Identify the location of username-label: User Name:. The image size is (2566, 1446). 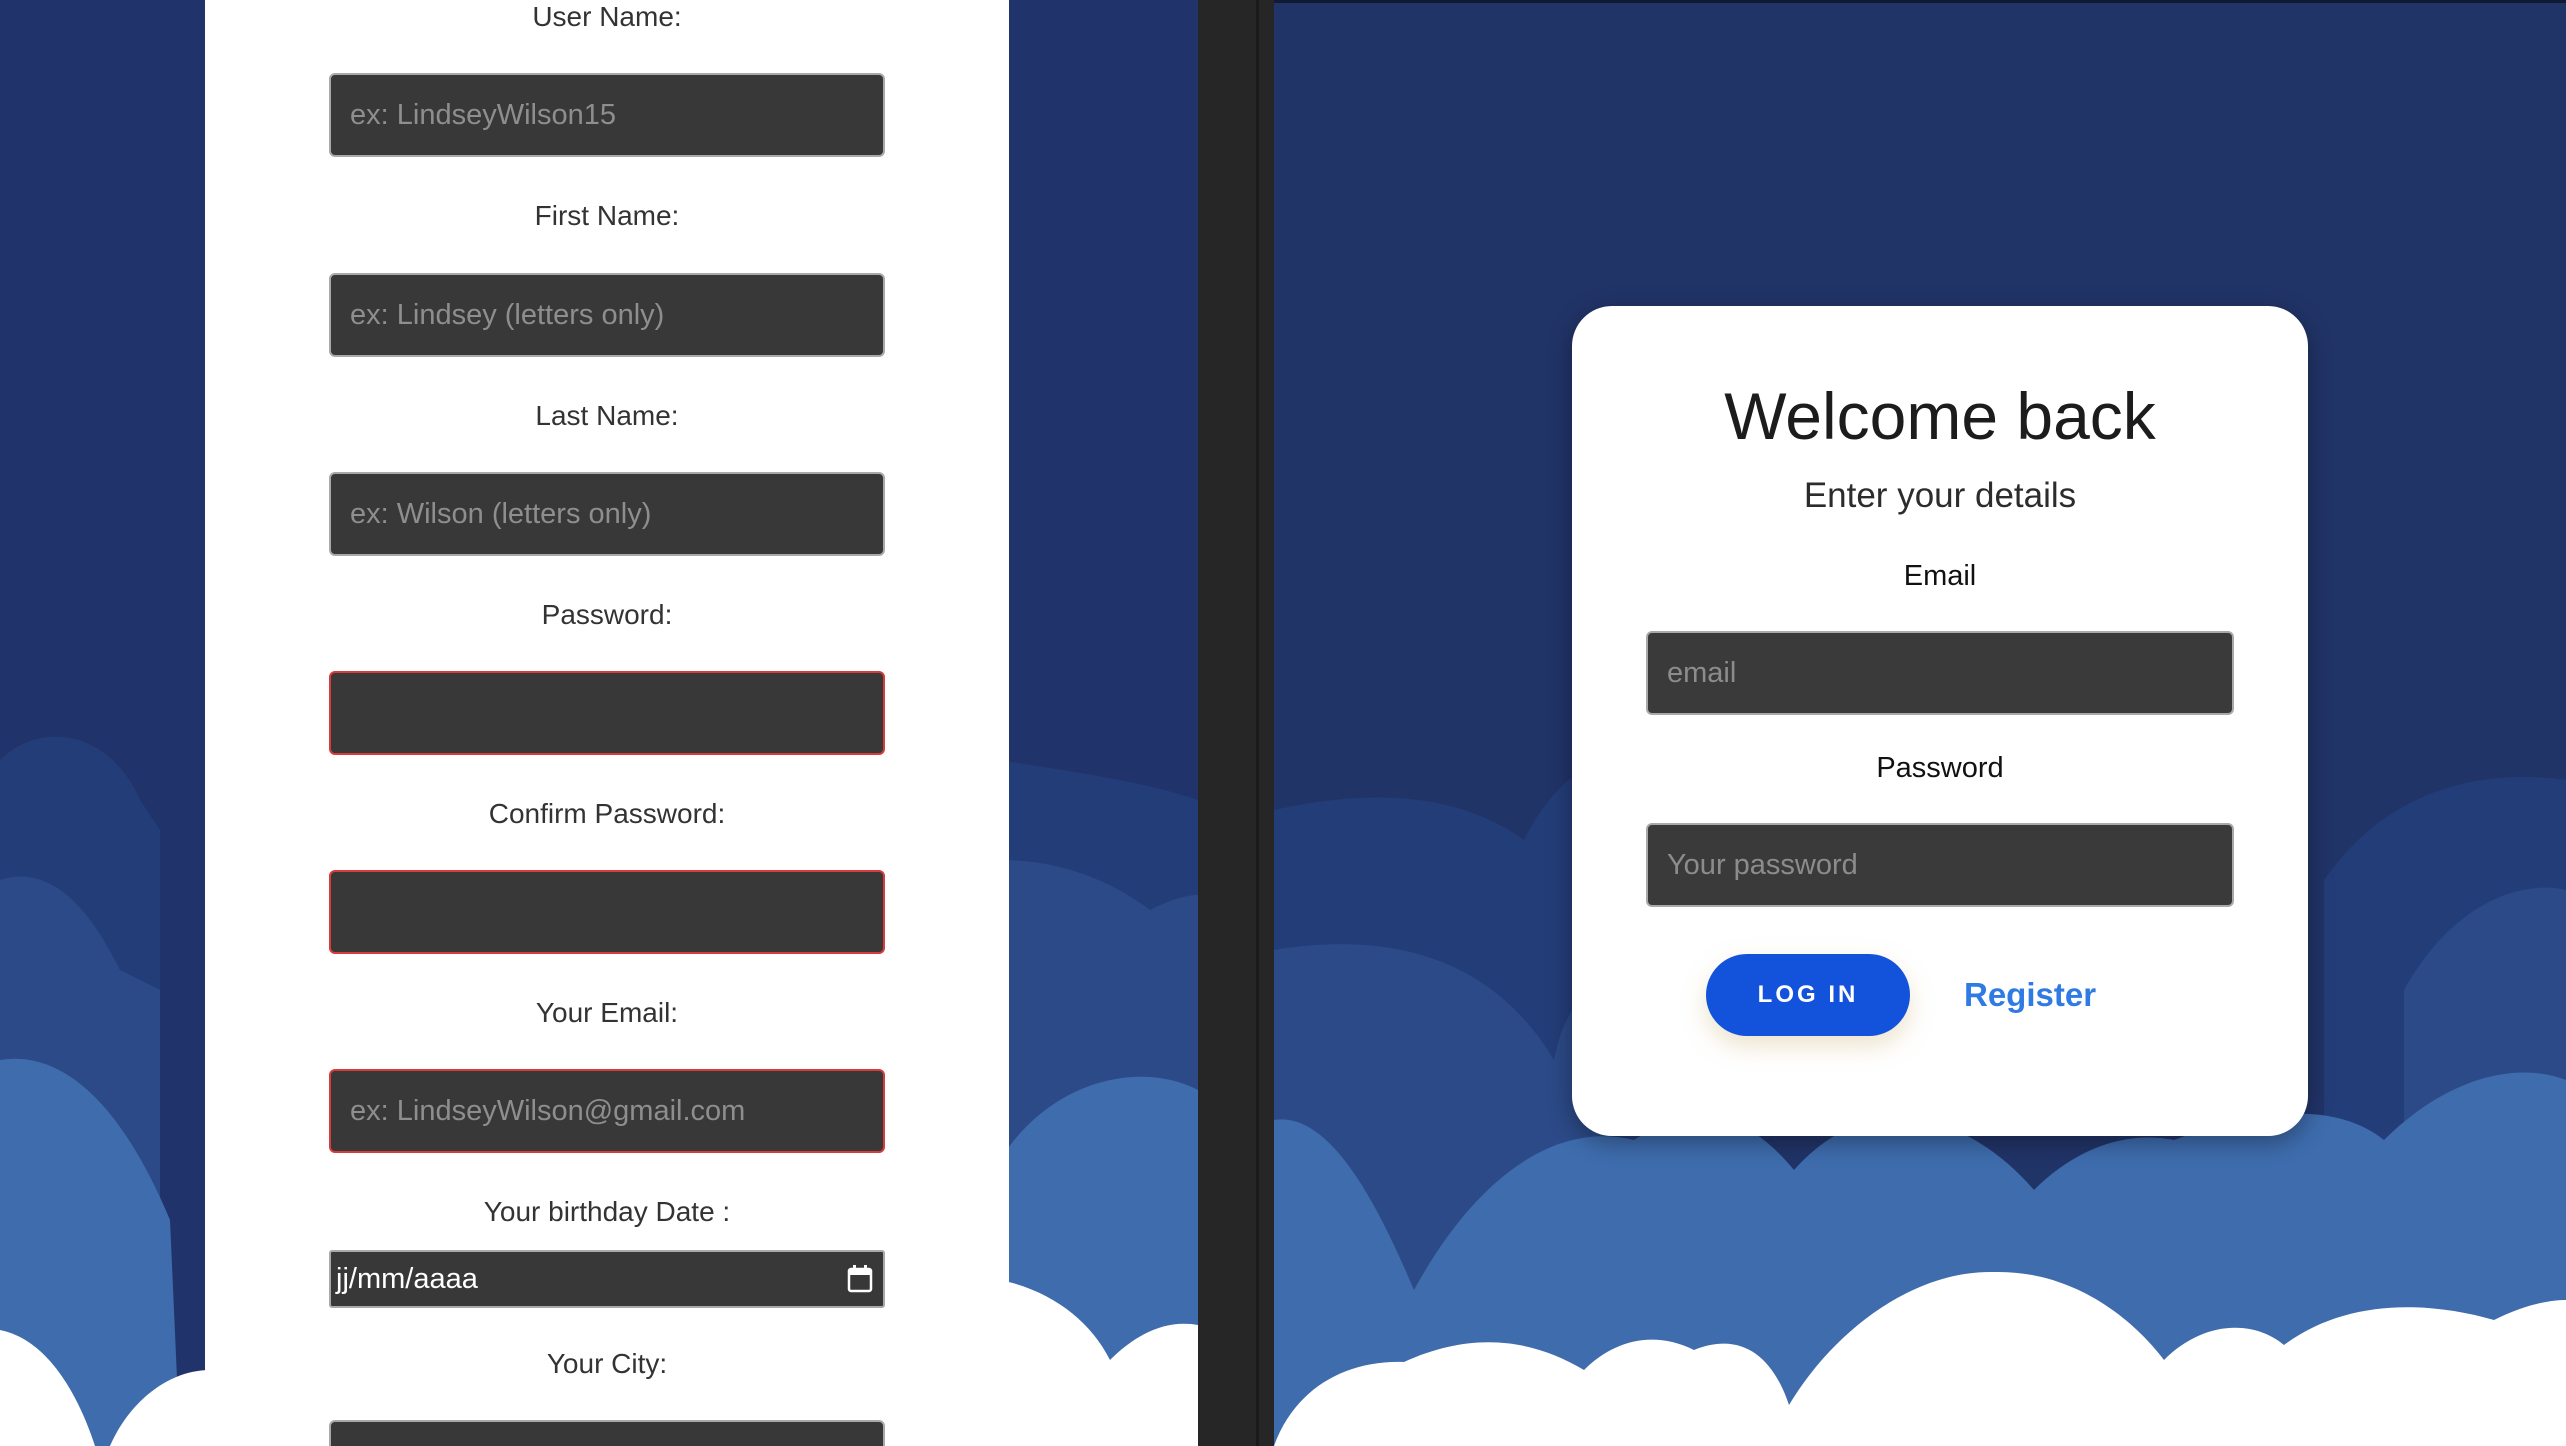
(607, 16).